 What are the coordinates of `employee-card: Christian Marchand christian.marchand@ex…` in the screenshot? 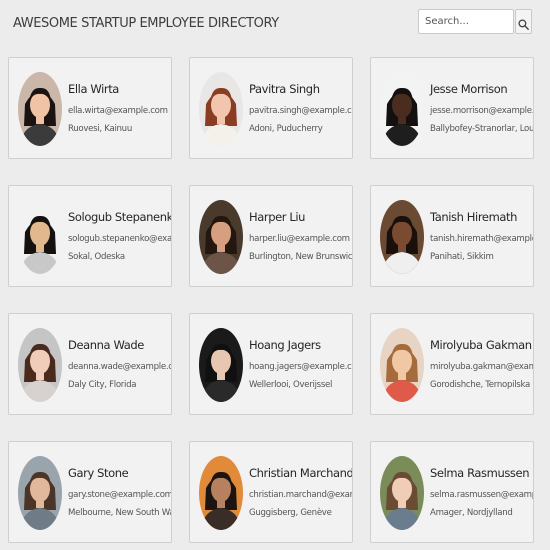 It's located at (271, 492).